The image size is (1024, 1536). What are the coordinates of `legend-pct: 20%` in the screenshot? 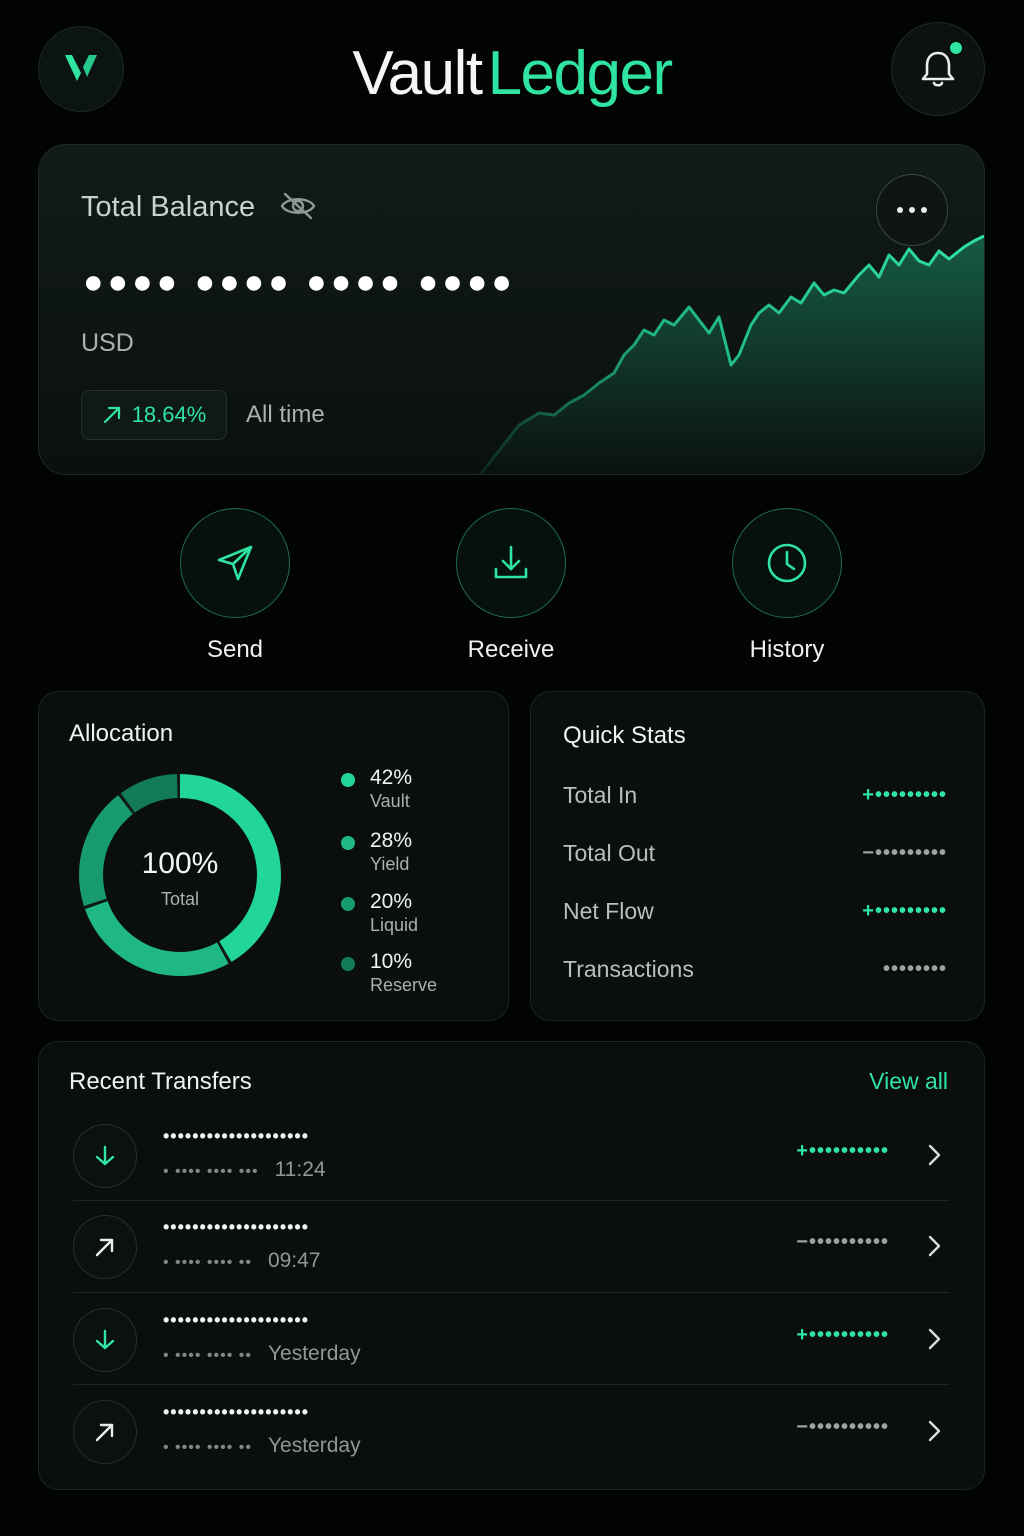 It's located at (391, 901).